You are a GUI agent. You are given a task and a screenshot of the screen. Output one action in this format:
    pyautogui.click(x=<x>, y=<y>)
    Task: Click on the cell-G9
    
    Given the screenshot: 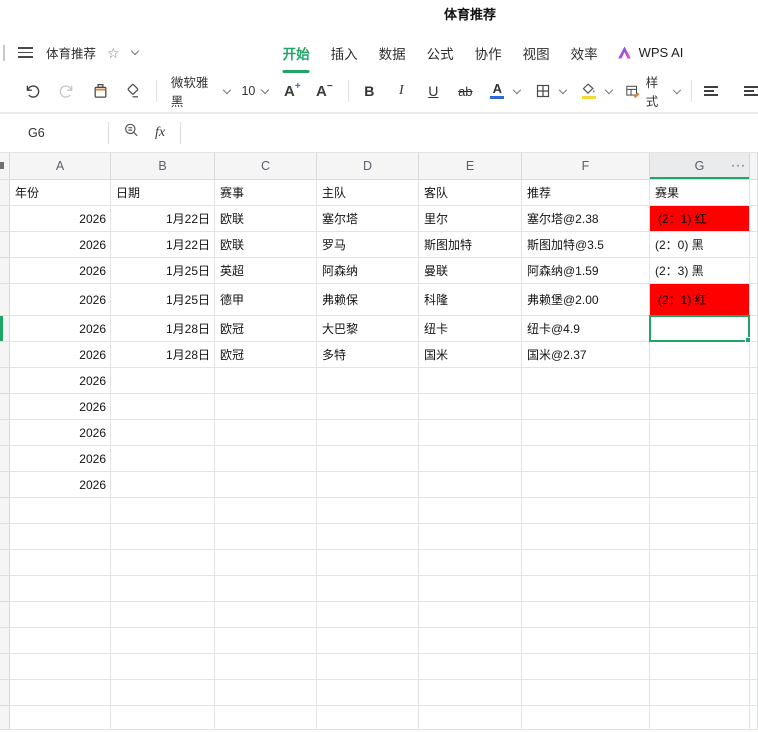 What is the action you would take?
    pyautogui.click(x=700, y=407)
    